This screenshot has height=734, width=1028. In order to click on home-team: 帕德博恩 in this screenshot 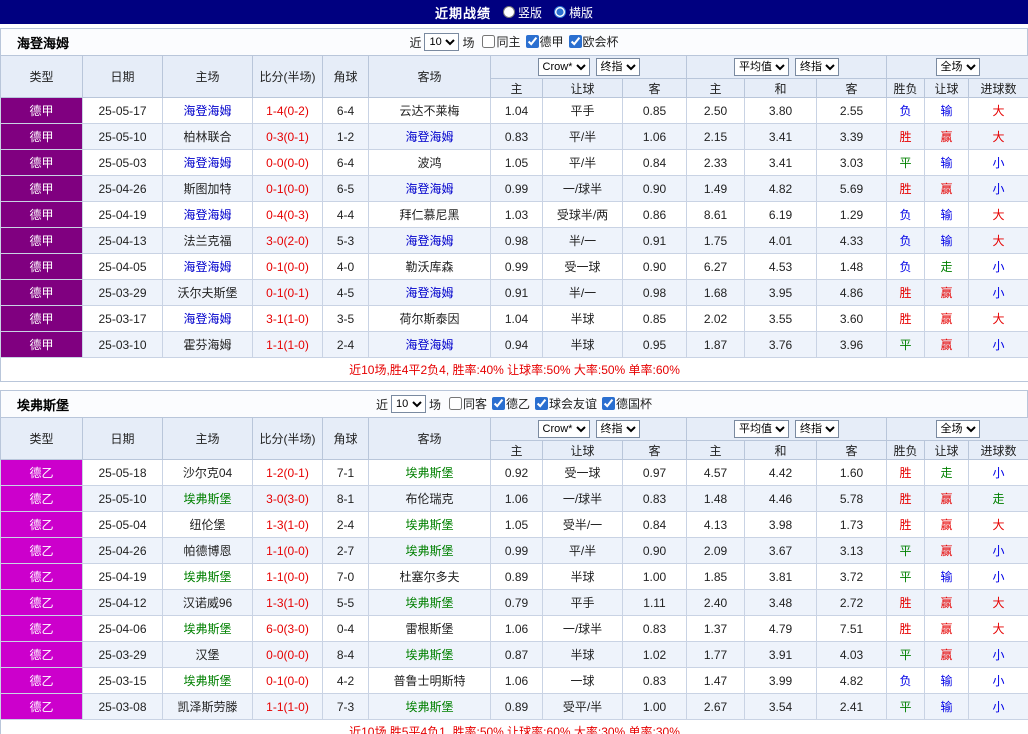, I will do `click(207, 550)`.